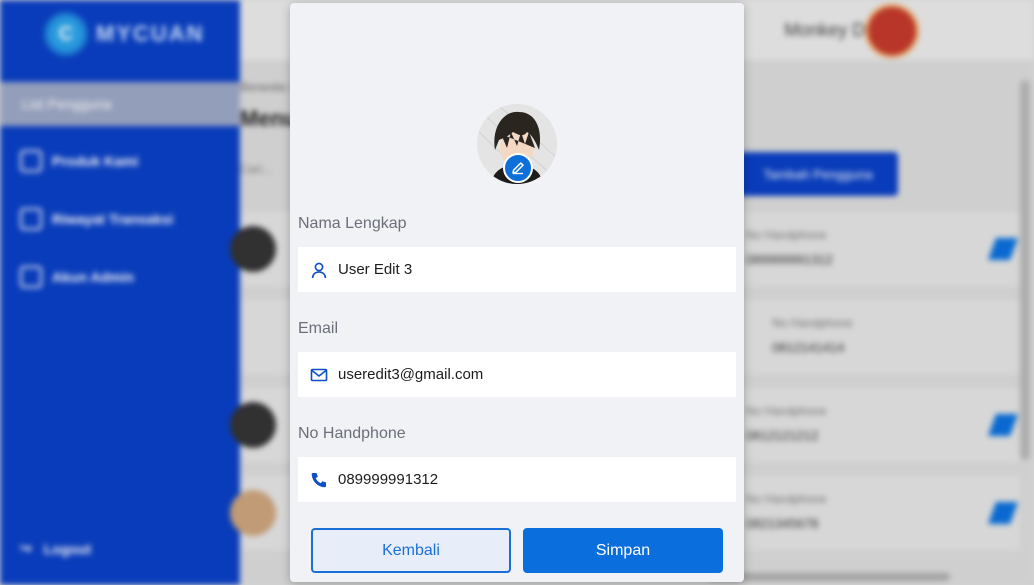 The width and height of the screenshot is (1034, 585). Describe the element at coordinates (517, 479) in the screenshot. I see `phone-field: 089999991312` at that location.